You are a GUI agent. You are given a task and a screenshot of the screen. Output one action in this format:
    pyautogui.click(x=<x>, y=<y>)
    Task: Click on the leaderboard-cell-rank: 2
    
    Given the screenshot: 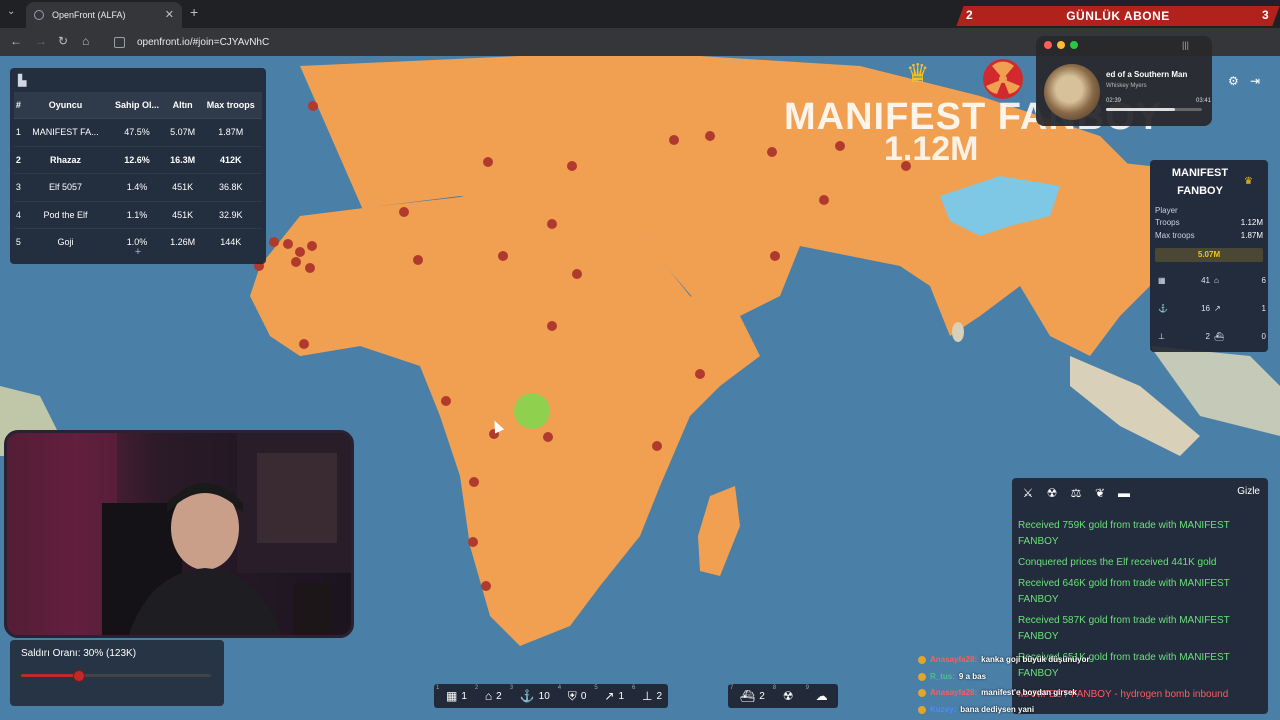 What is the action you would take?
    pyautogui.click(x=18, y=159)
    